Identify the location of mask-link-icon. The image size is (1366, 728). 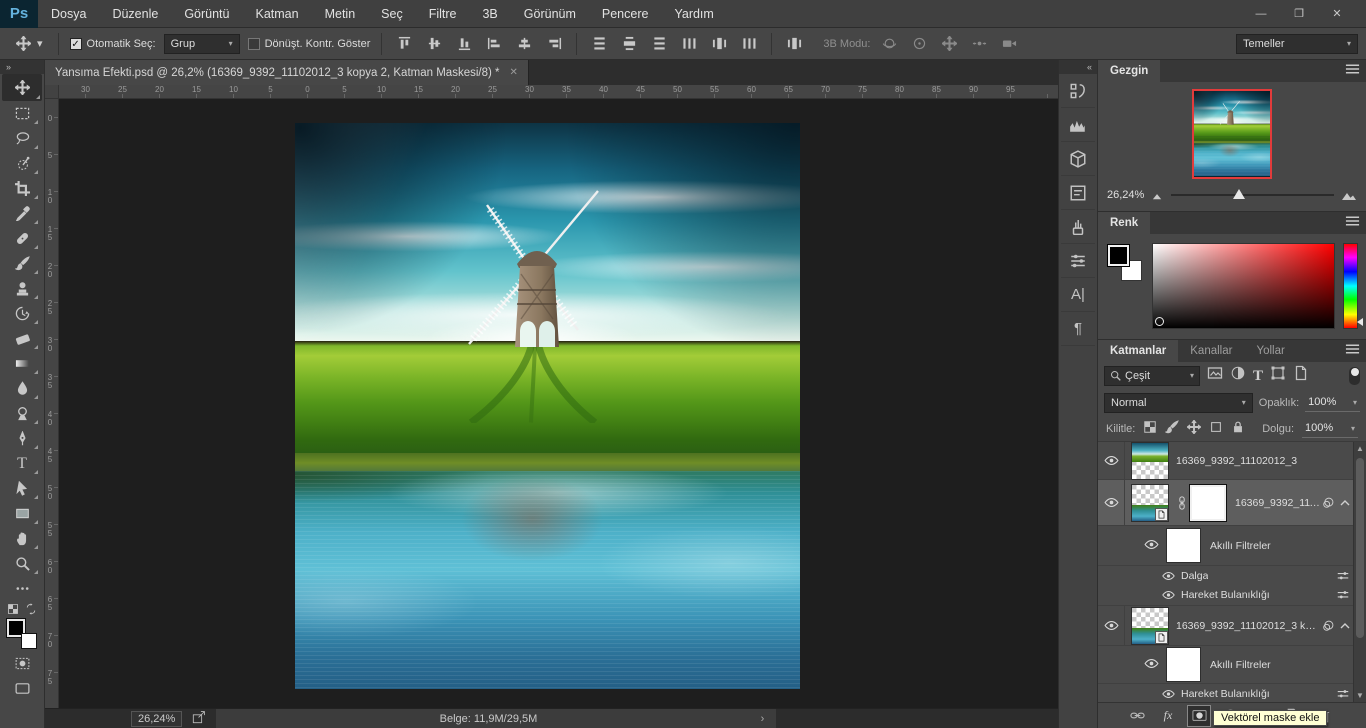
(1182, 503).